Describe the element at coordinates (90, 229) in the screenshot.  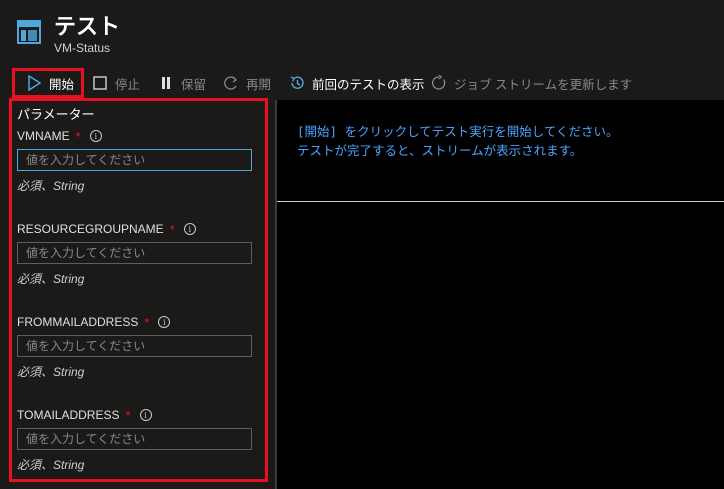
I see `param-label: RESOURCEGROUPNAME` at that location.